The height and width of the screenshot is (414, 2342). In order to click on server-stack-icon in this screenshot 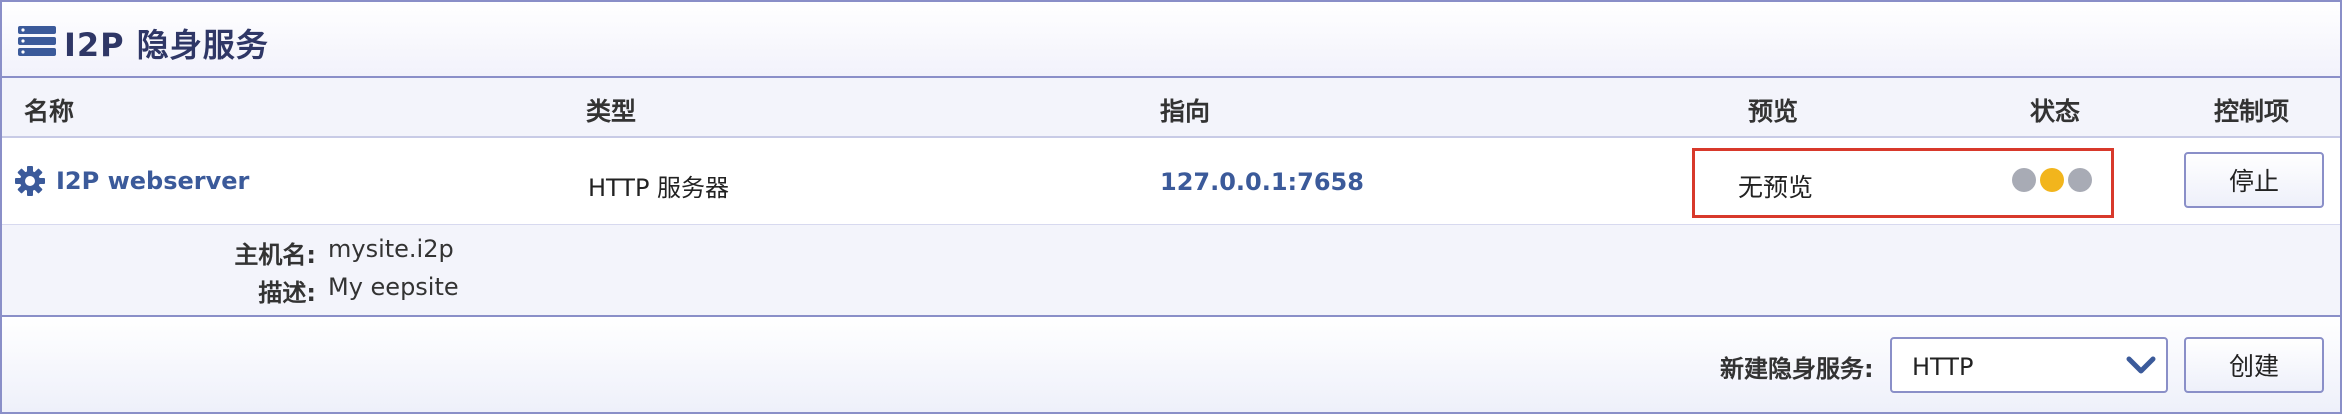, I will do `click(37, 41)`.